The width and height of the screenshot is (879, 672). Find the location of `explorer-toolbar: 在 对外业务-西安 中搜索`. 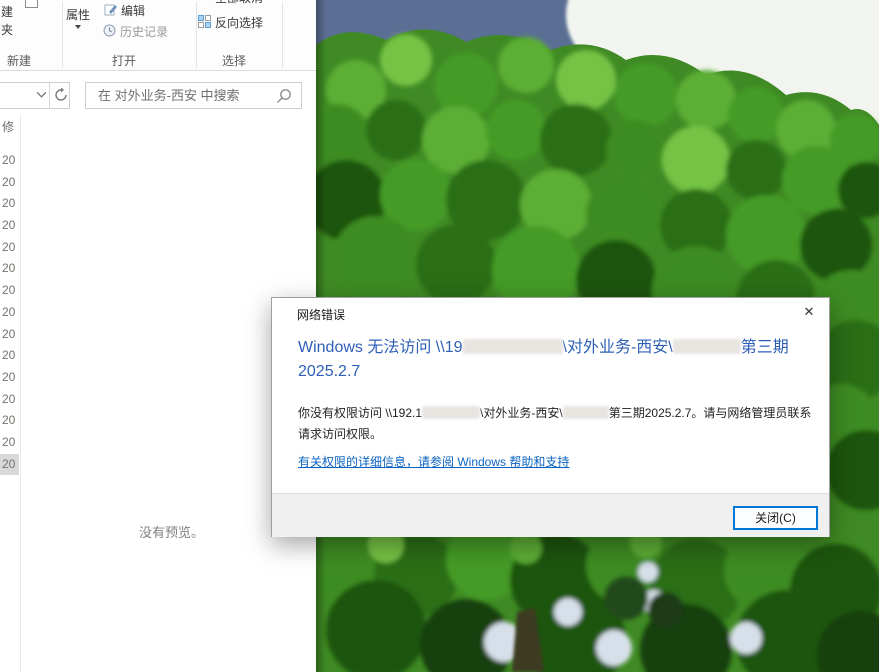

explorer-toolbar: 在 对外业务-西安 中搜索 is located at coordinates (158, 93).